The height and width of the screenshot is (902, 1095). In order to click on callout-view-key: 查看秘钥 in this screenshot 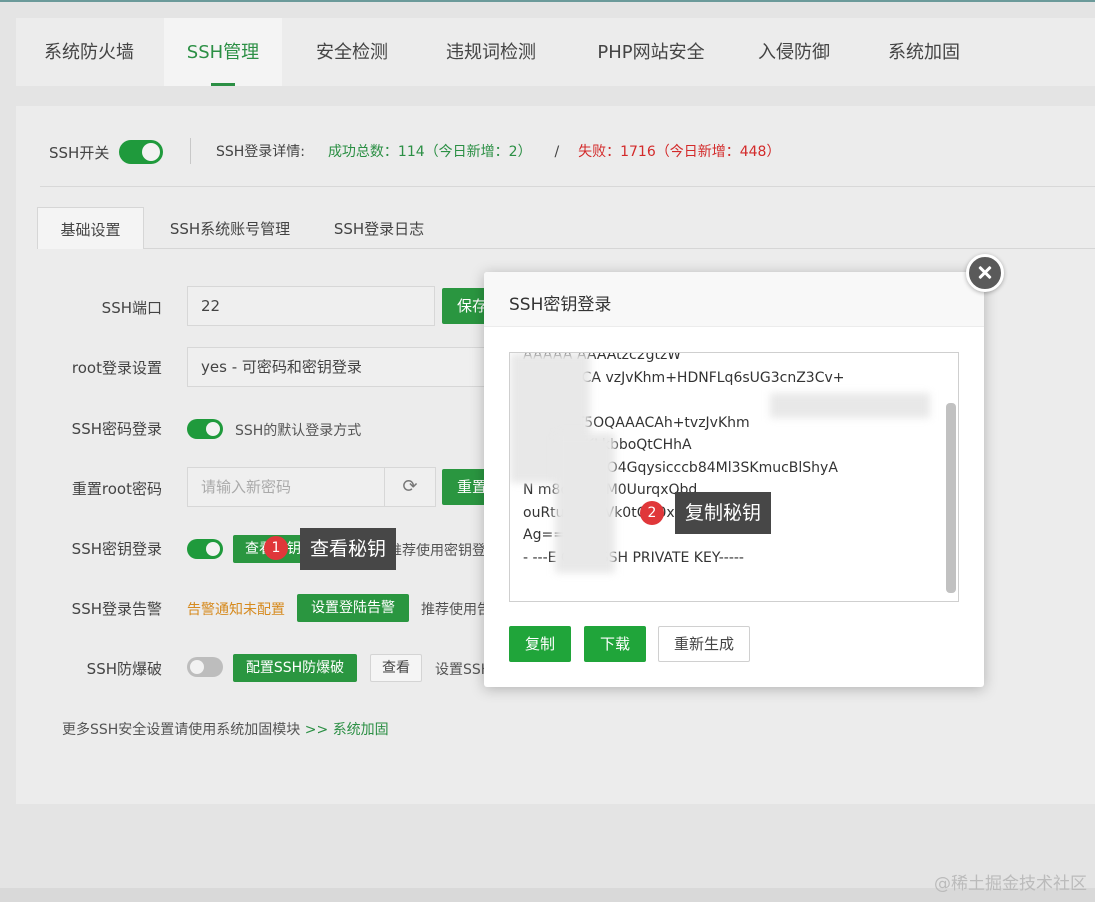, I will do `click(348, 549)`.